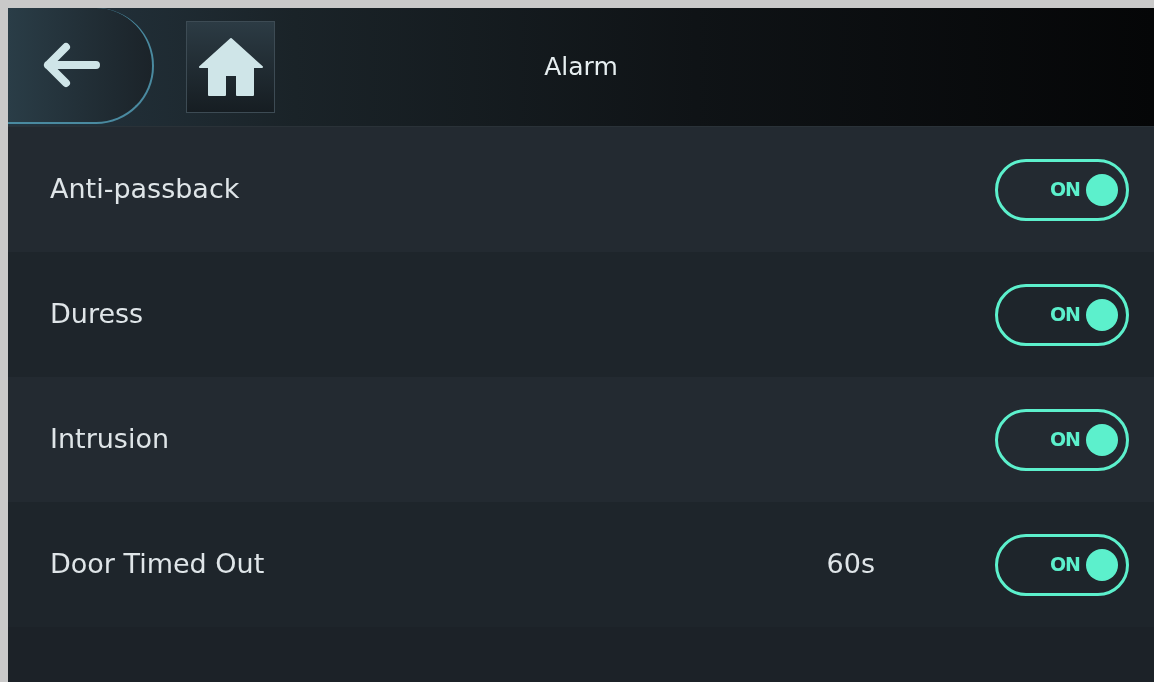 This screenshot has height=682, width=1154. What do you see at coordinates (81, 66) in the screenshot?
I see `back-button` at bounding box center [81, 66].